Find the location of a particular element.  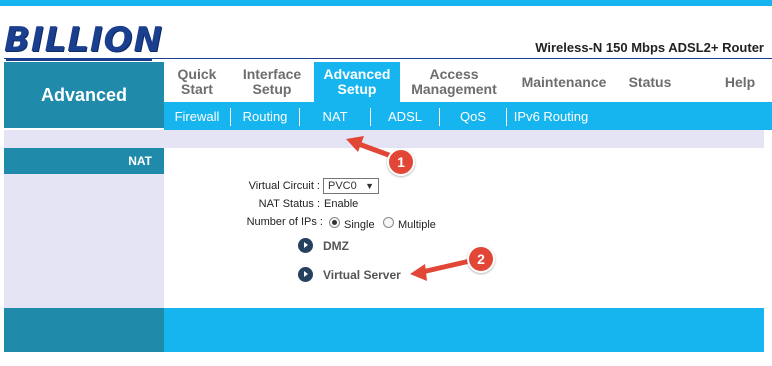

callout-badge-1: 1 is located at coordinates (401, 162).